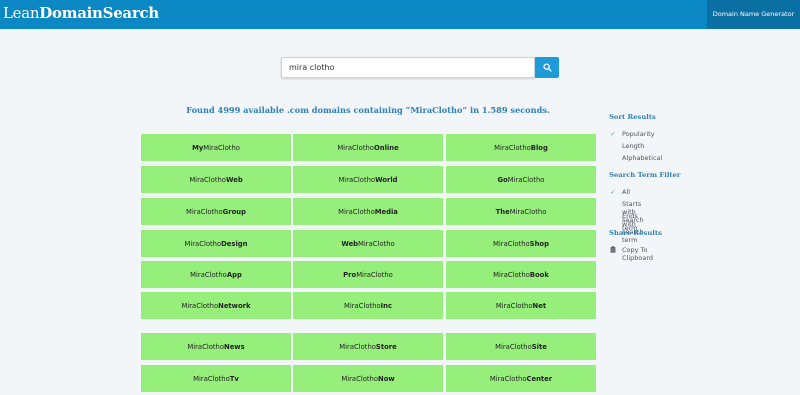  I want to click on filter-option-label: All, so click(626, 192).